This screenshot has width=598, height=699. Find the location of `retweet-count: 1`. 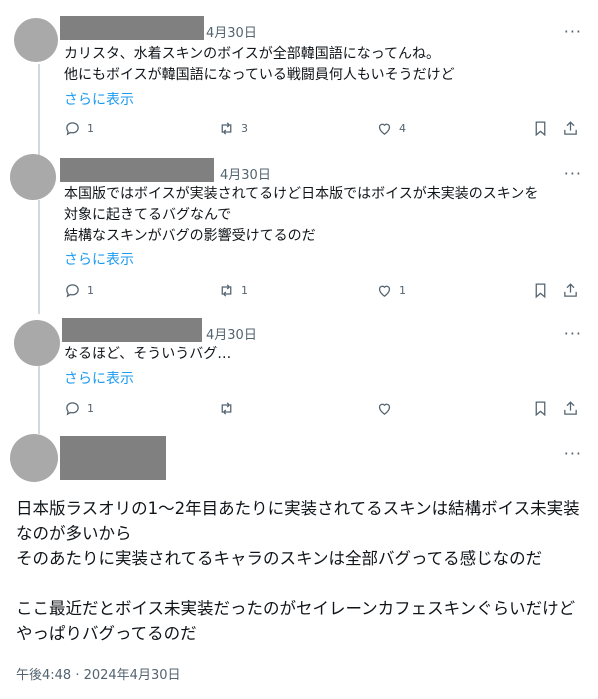

retweet-count: 1 is located at coordinates (244, 290).